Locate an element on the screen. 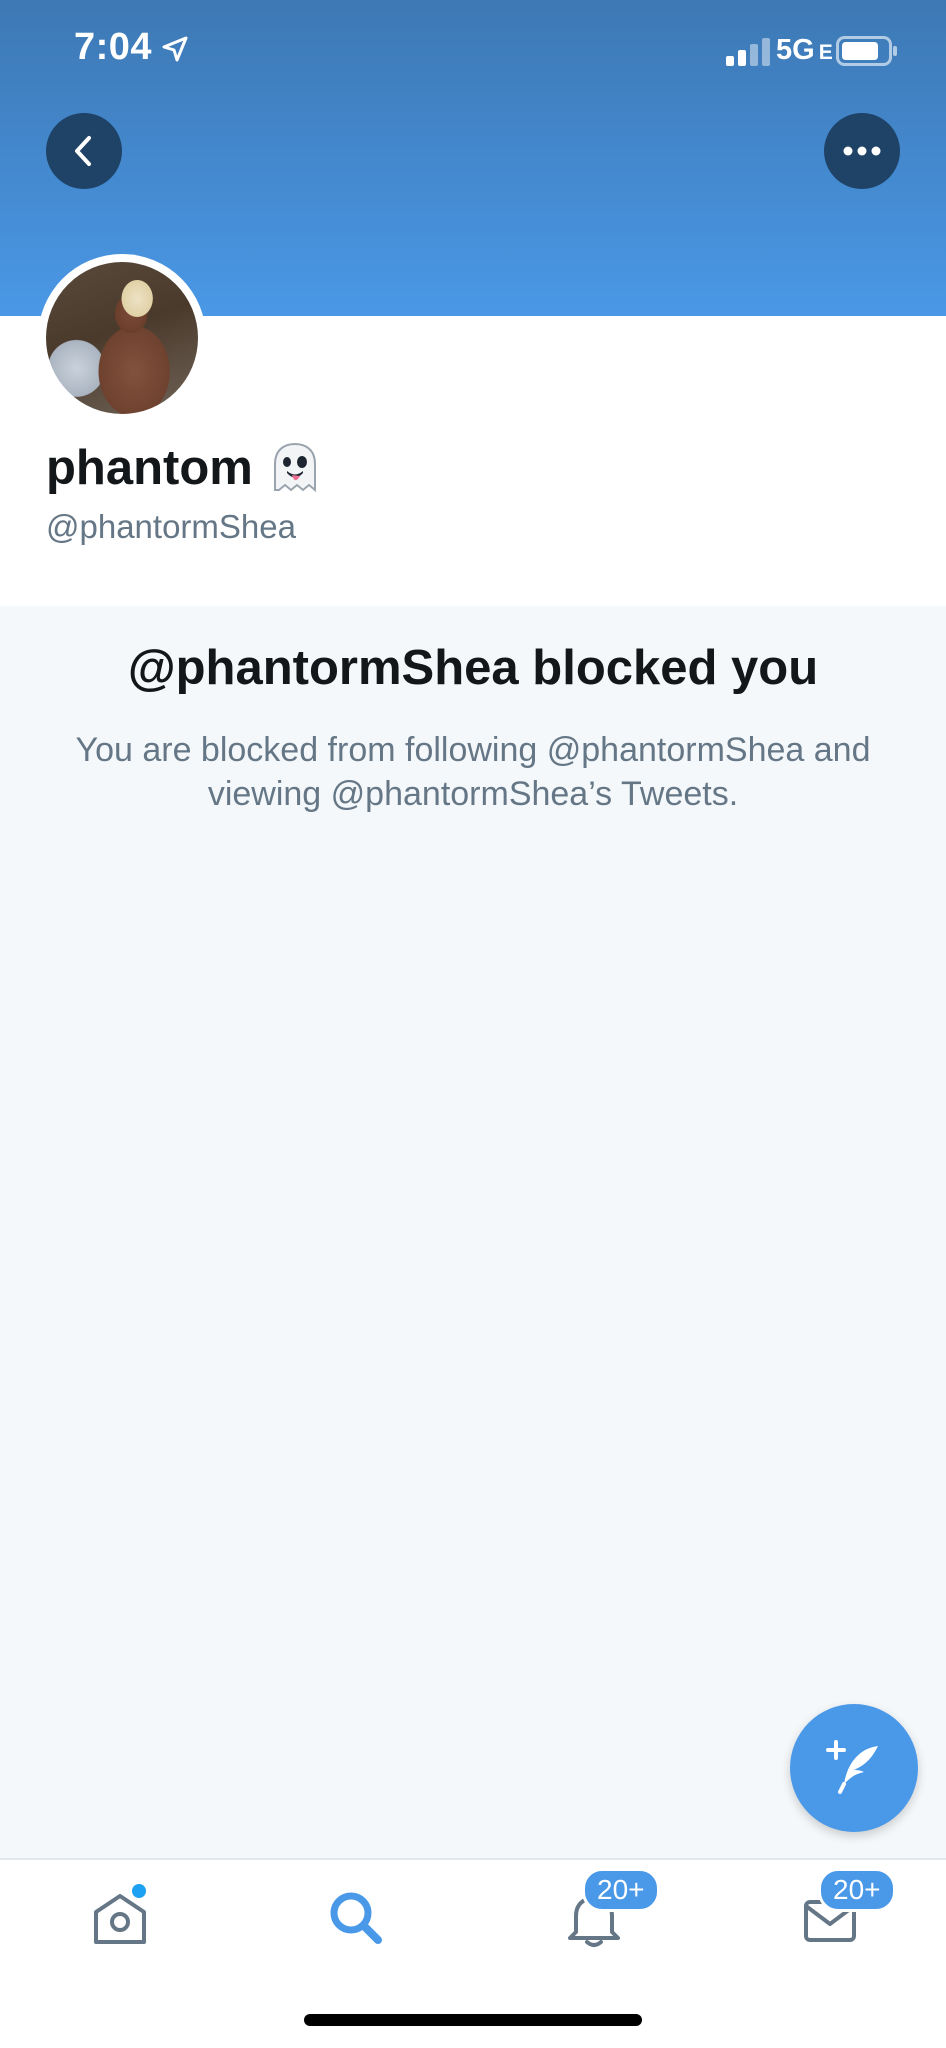 This screenshot has height=2048, width=946. network-type: 5G E is located at coordinates (804, 50).